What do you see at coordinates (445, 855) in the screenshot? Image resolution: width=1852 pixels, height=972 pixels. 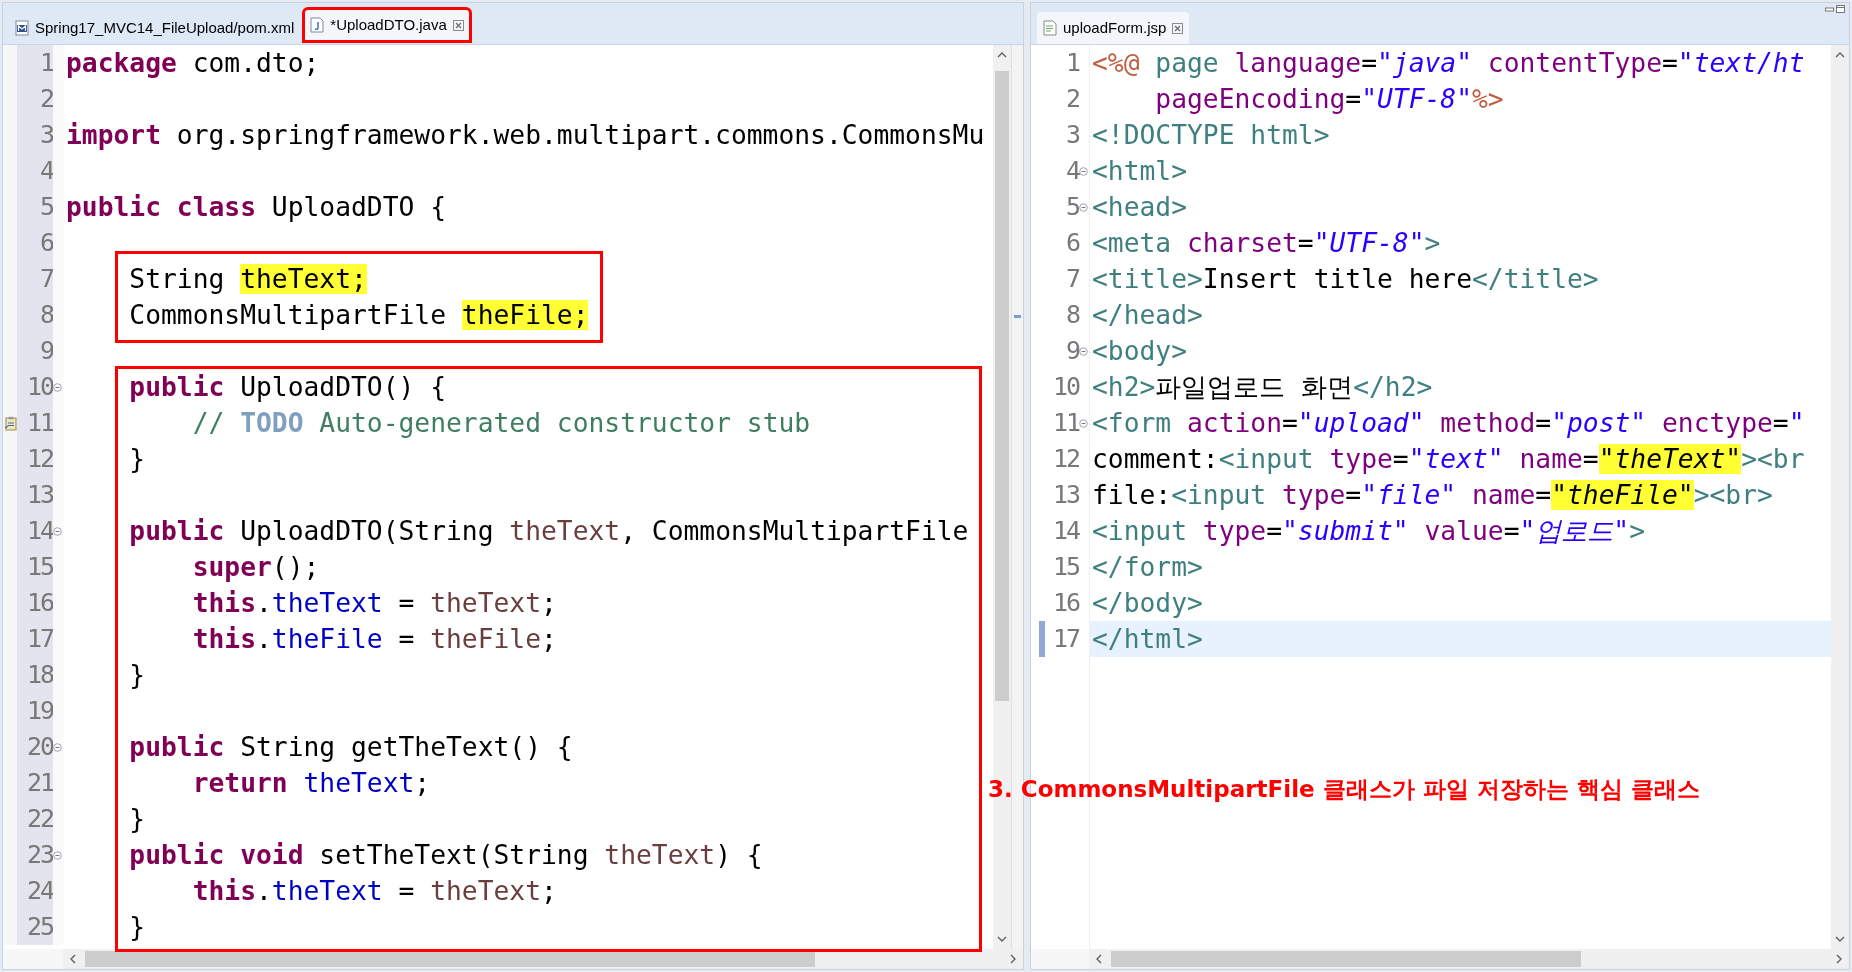 I see `code-line: public void setTheText(String theText) {` at bounding box center [445, 855].